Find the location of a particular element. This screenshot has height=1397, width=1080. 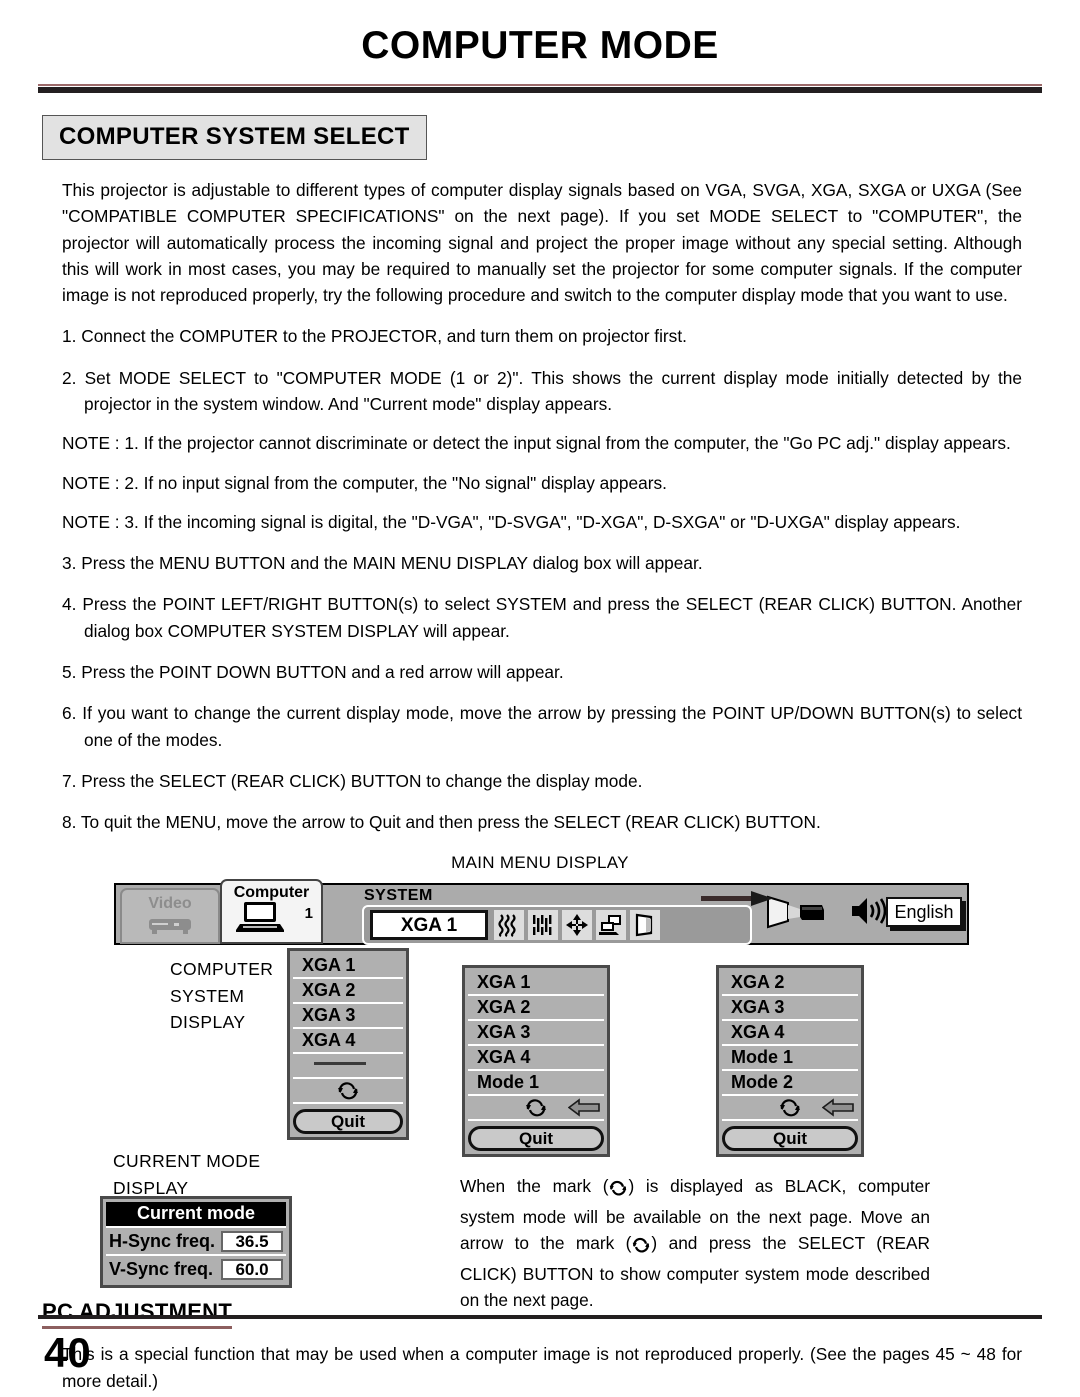

v-sync-value: 60.0 is located at coordinates (252, 1269).